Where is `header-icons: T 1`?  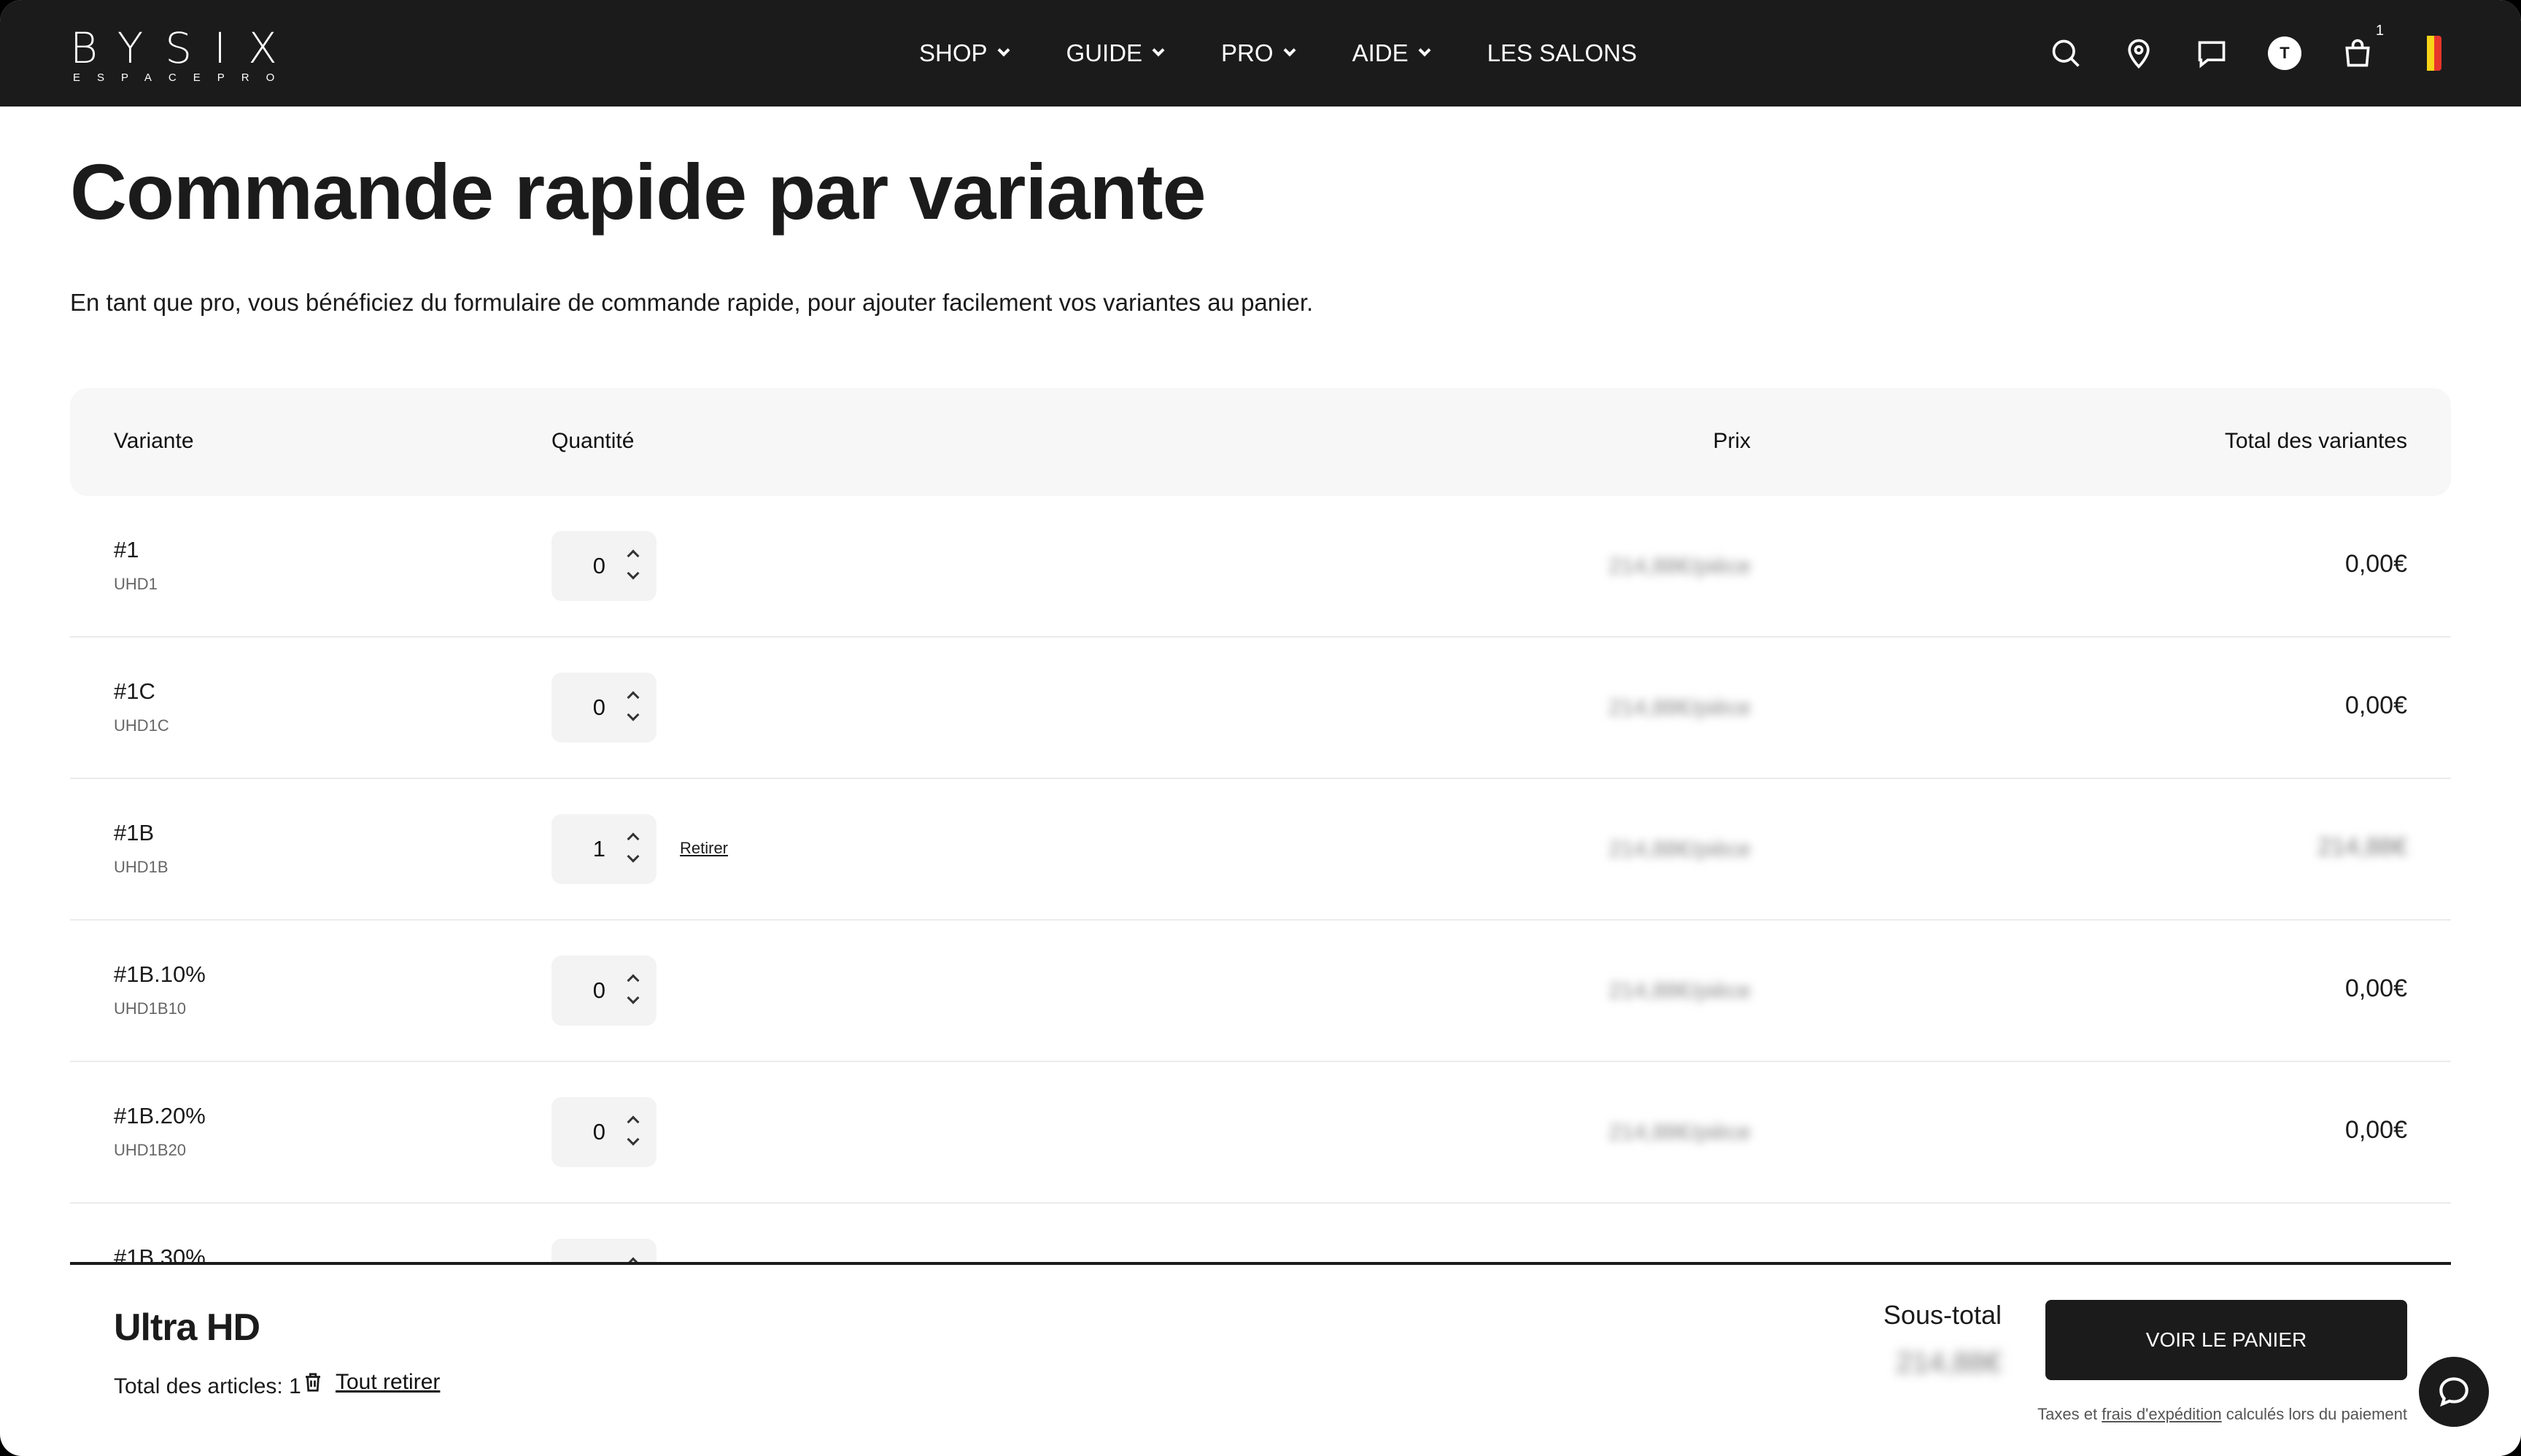 header-icons: T 1 is located at coordinates (2232, 53).